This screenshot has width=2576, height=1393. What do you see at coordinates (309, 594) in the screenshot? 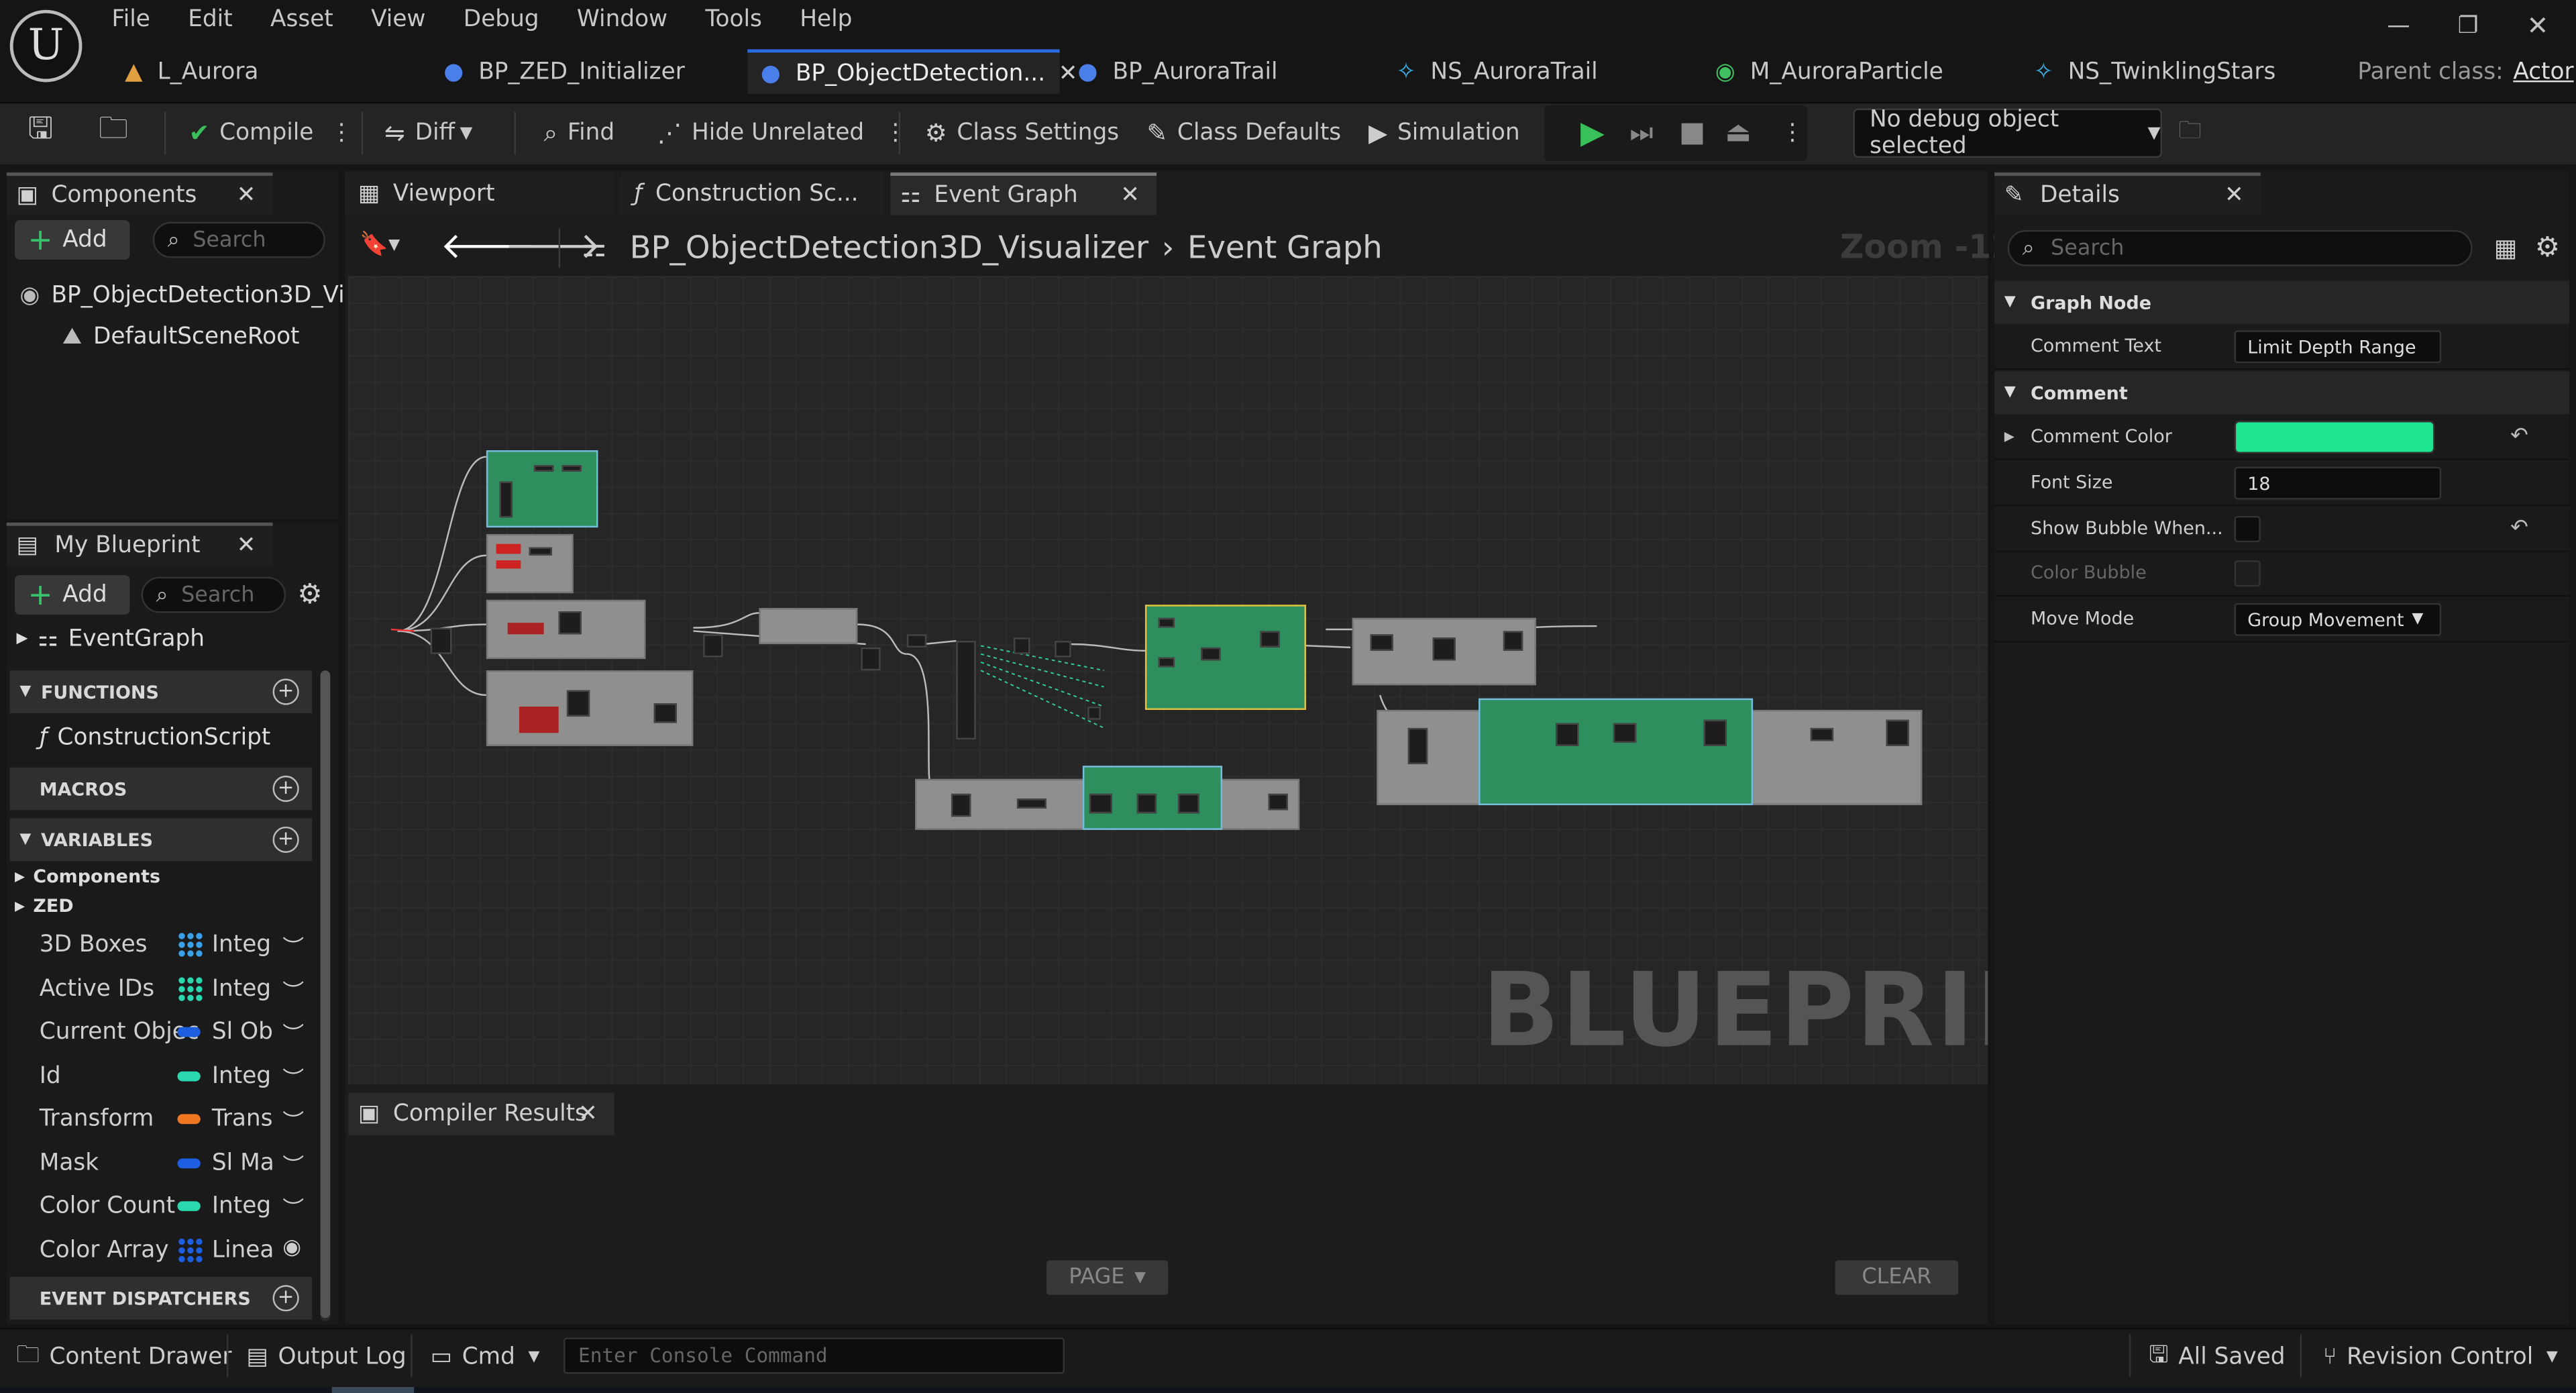
I see `settings-gear-icon: ⚙` at bounding box center [309, 594].